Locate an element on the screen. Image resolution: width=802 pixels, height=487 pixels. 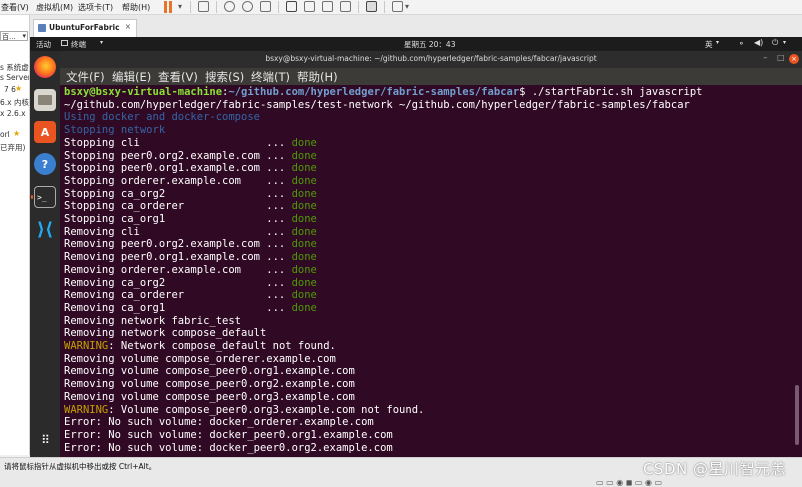
host-menubar: 查看(V) 虚拟机(M) 选项卡(T) 帮助(H) ▾ ▾ is located at coordinates (401, 7).